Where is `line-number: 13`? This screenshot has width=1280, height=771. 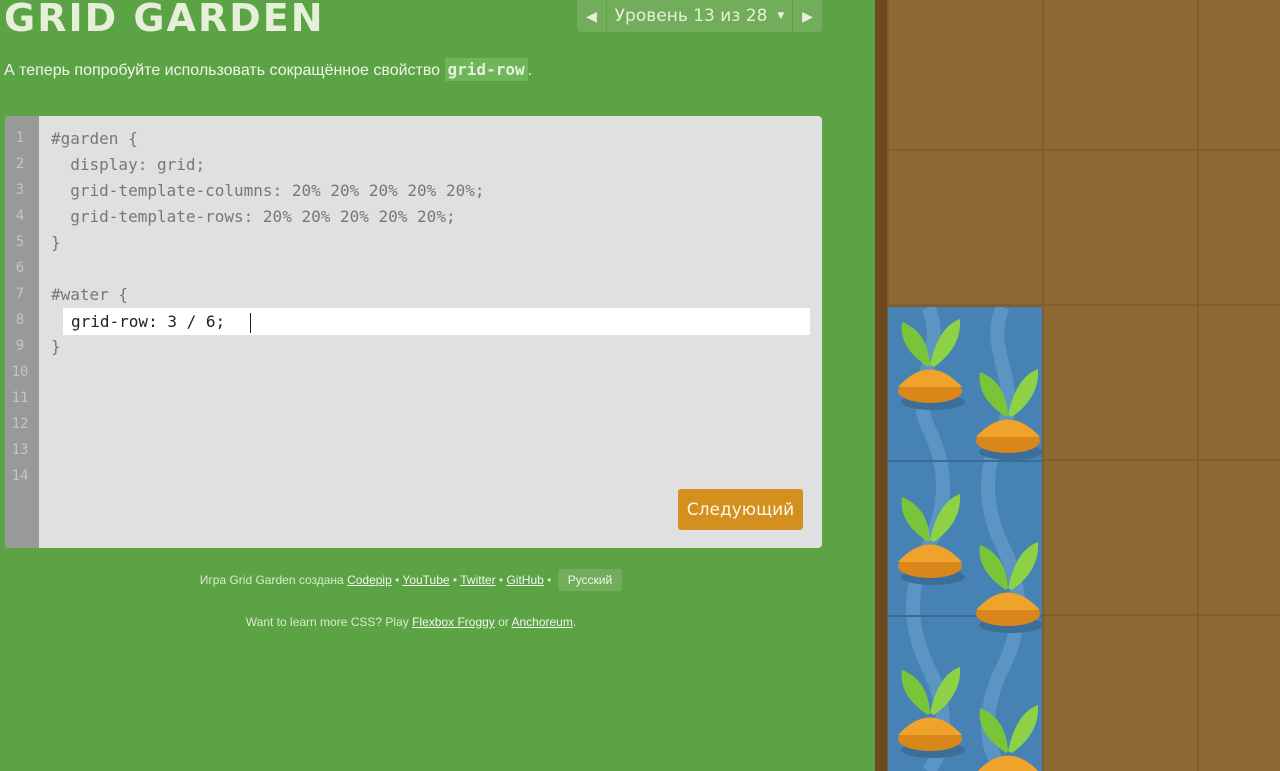 line-number: 13 is located at coordinates (20, 450).